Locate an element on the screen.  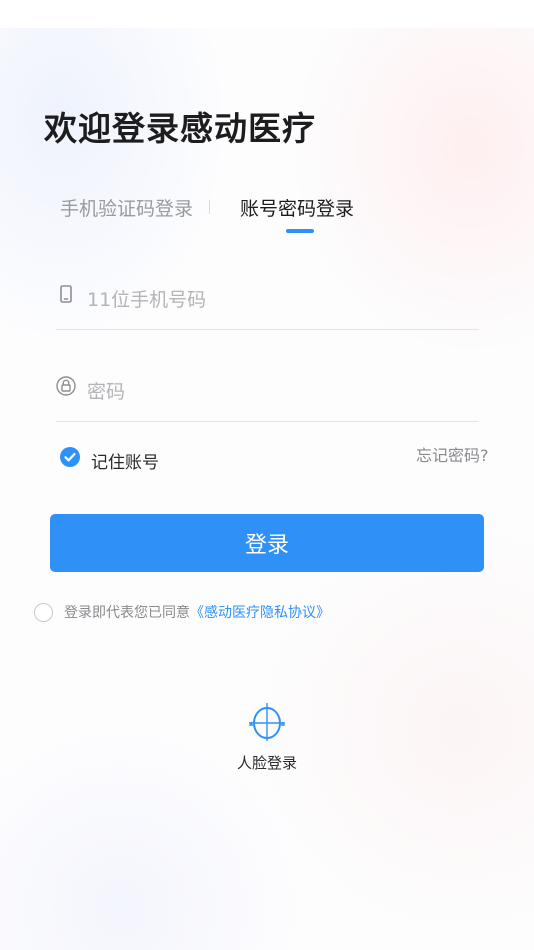
phone-field is located at coordinates (267, 301).